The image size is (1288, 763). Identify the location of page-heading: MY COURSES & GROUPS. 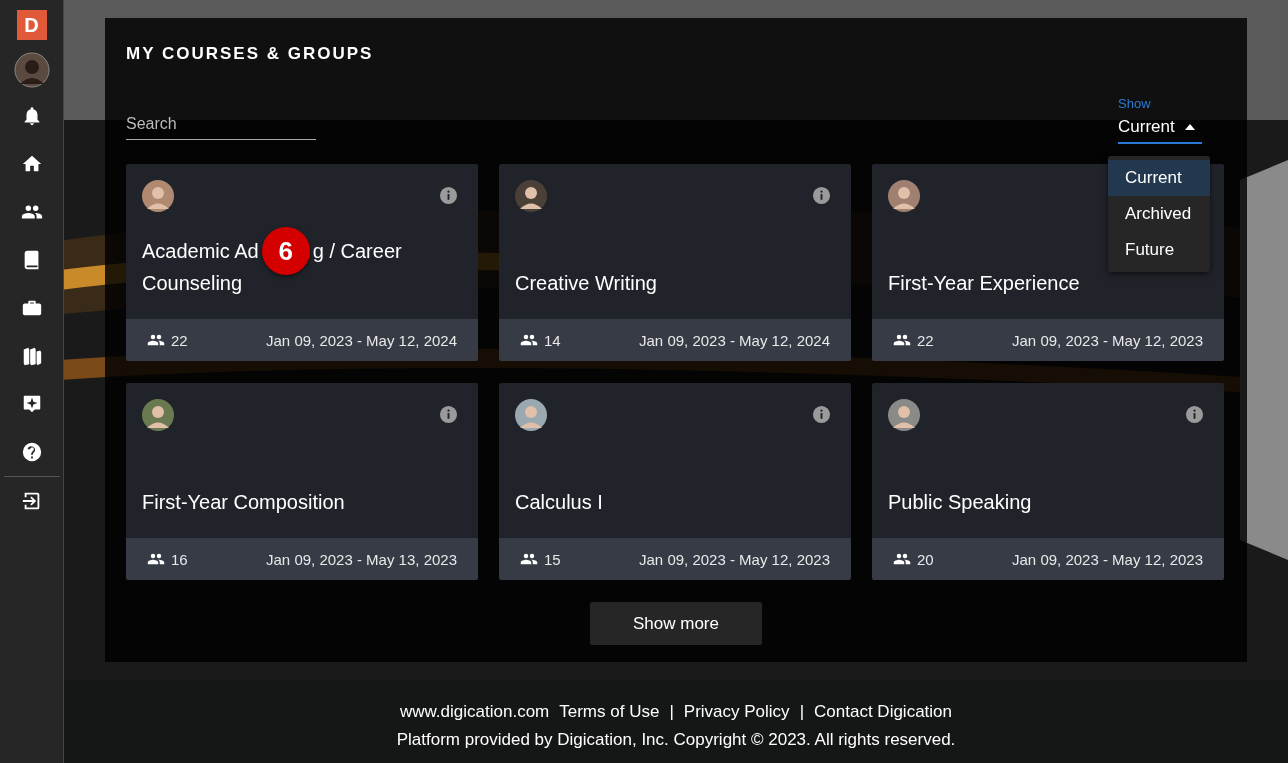
(250, 54).